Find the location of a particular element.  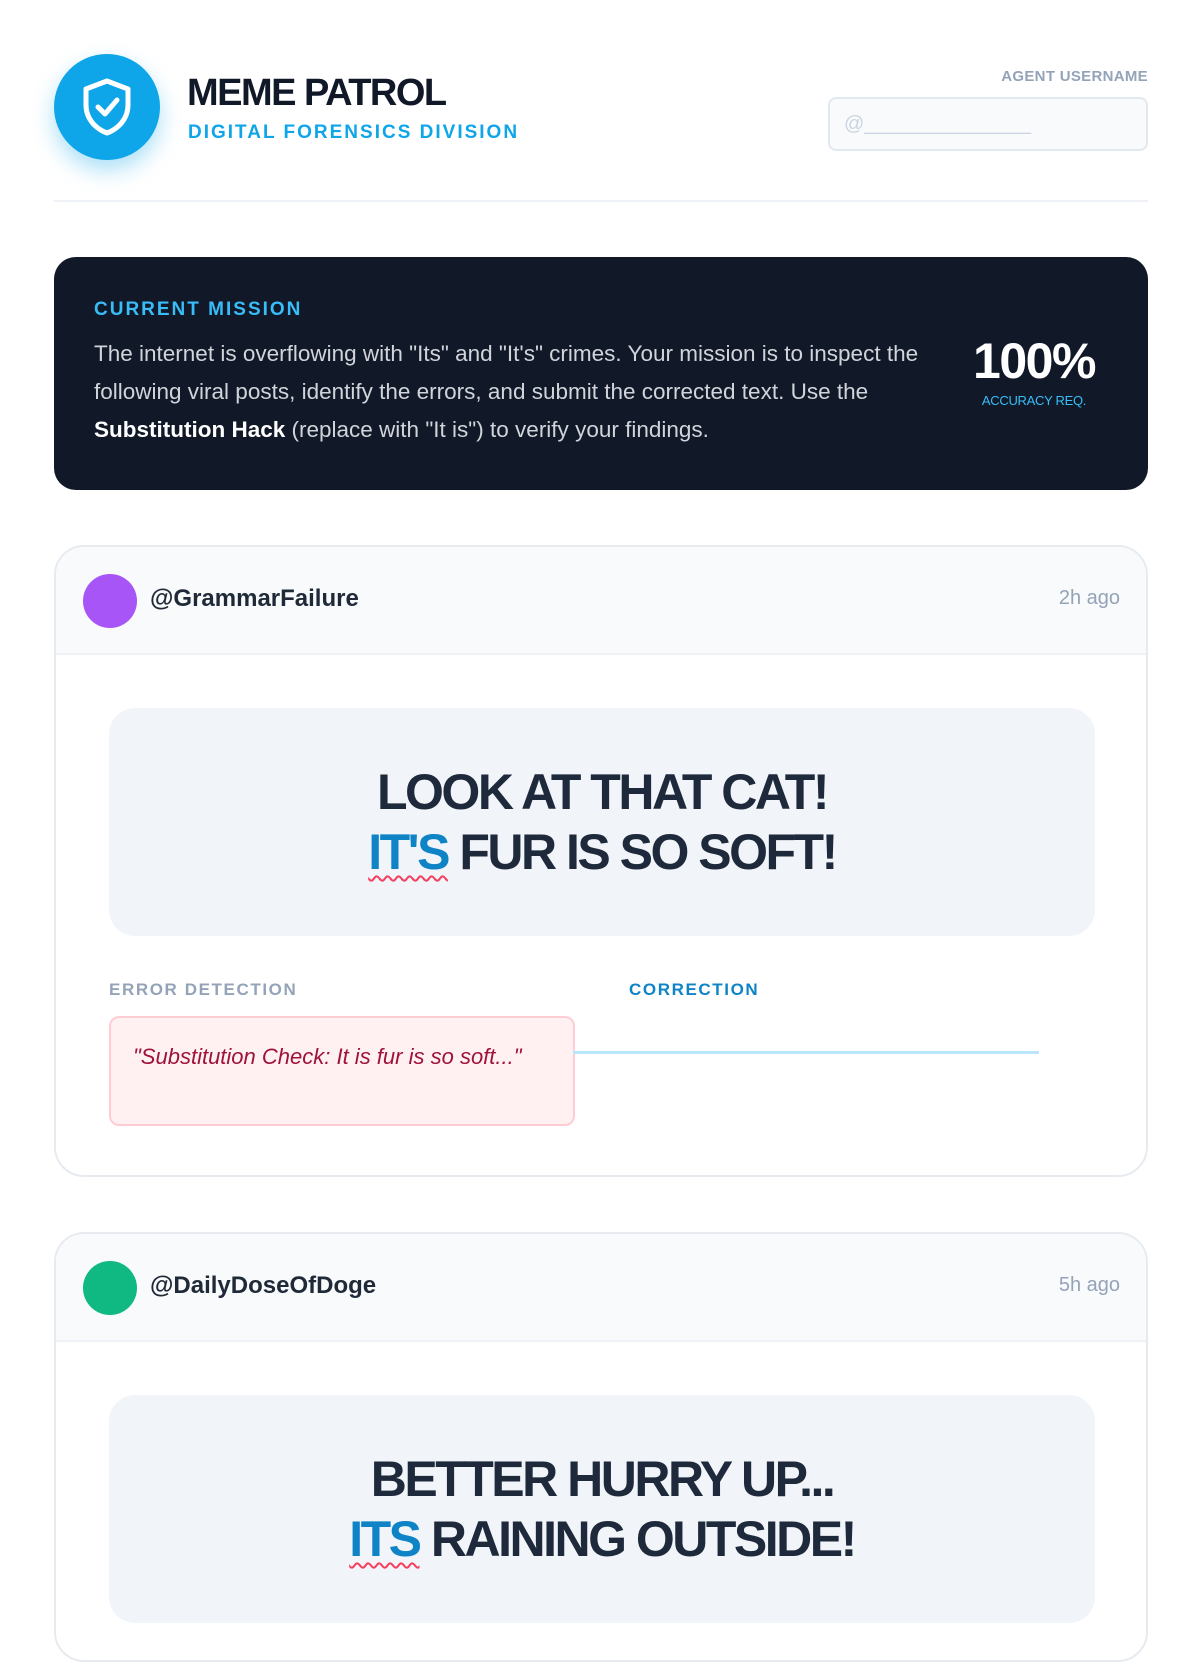

meme-line-rest: FUR IS SO SOFT! is located at coordinates (642, 852).